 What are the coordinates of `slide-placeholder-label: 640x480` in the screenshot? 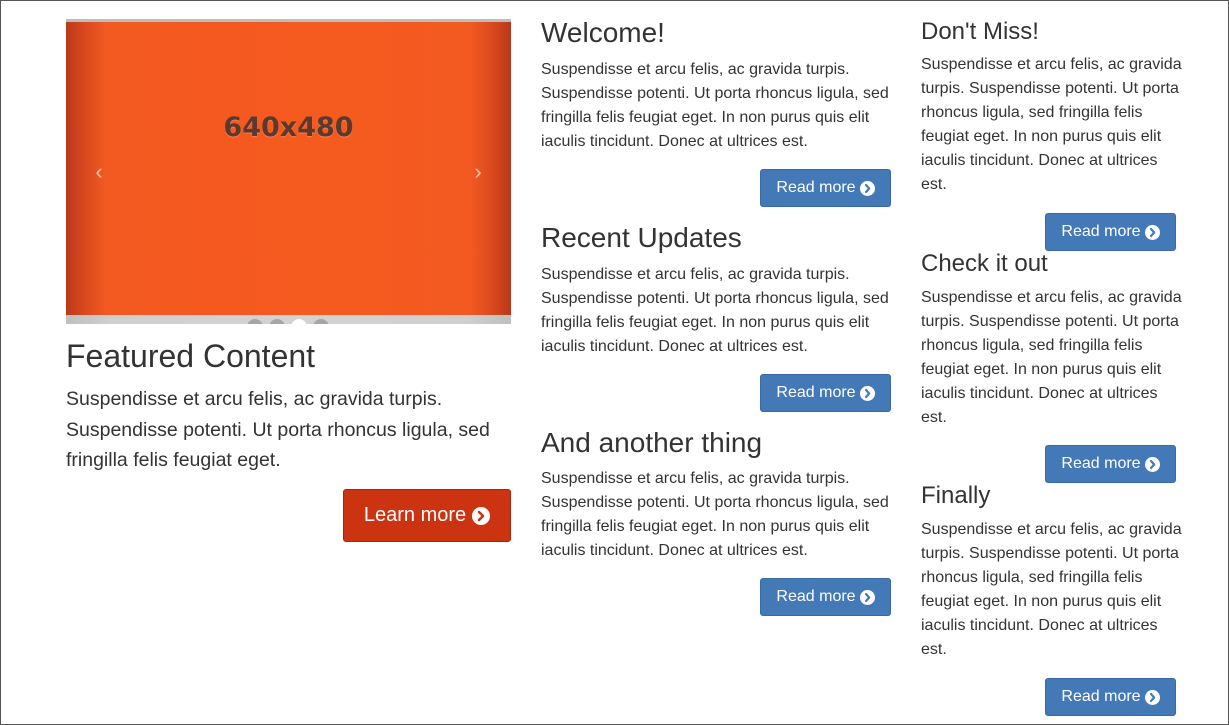 It's located at (288, 127).